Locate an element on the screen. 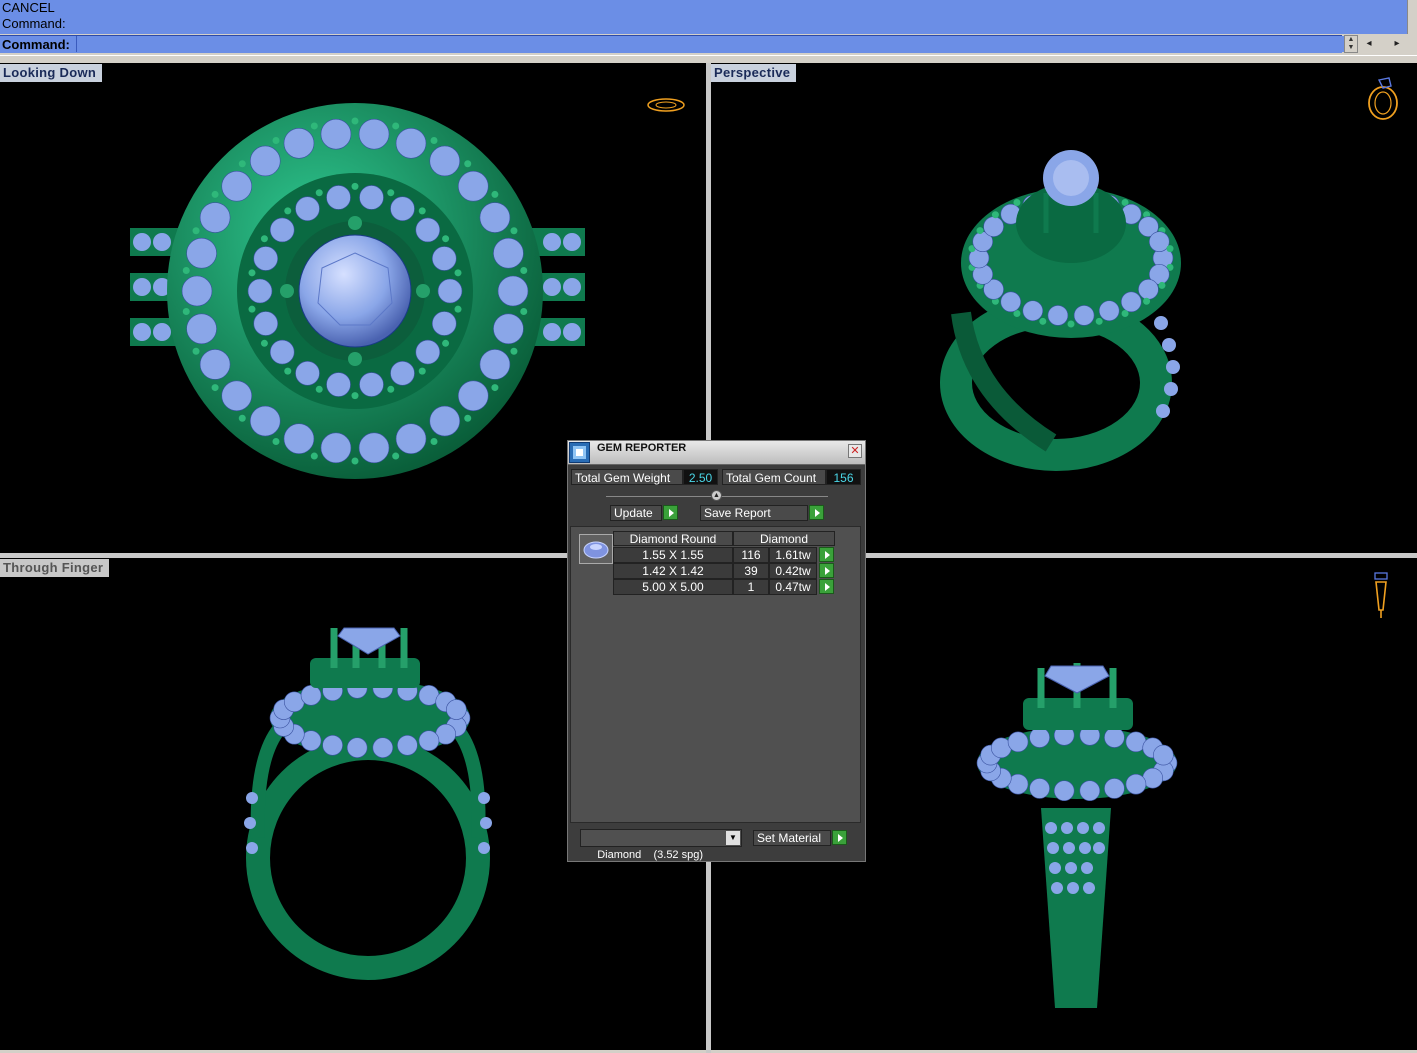  viewport-label: Perspective is located at coordinates (754, 73).